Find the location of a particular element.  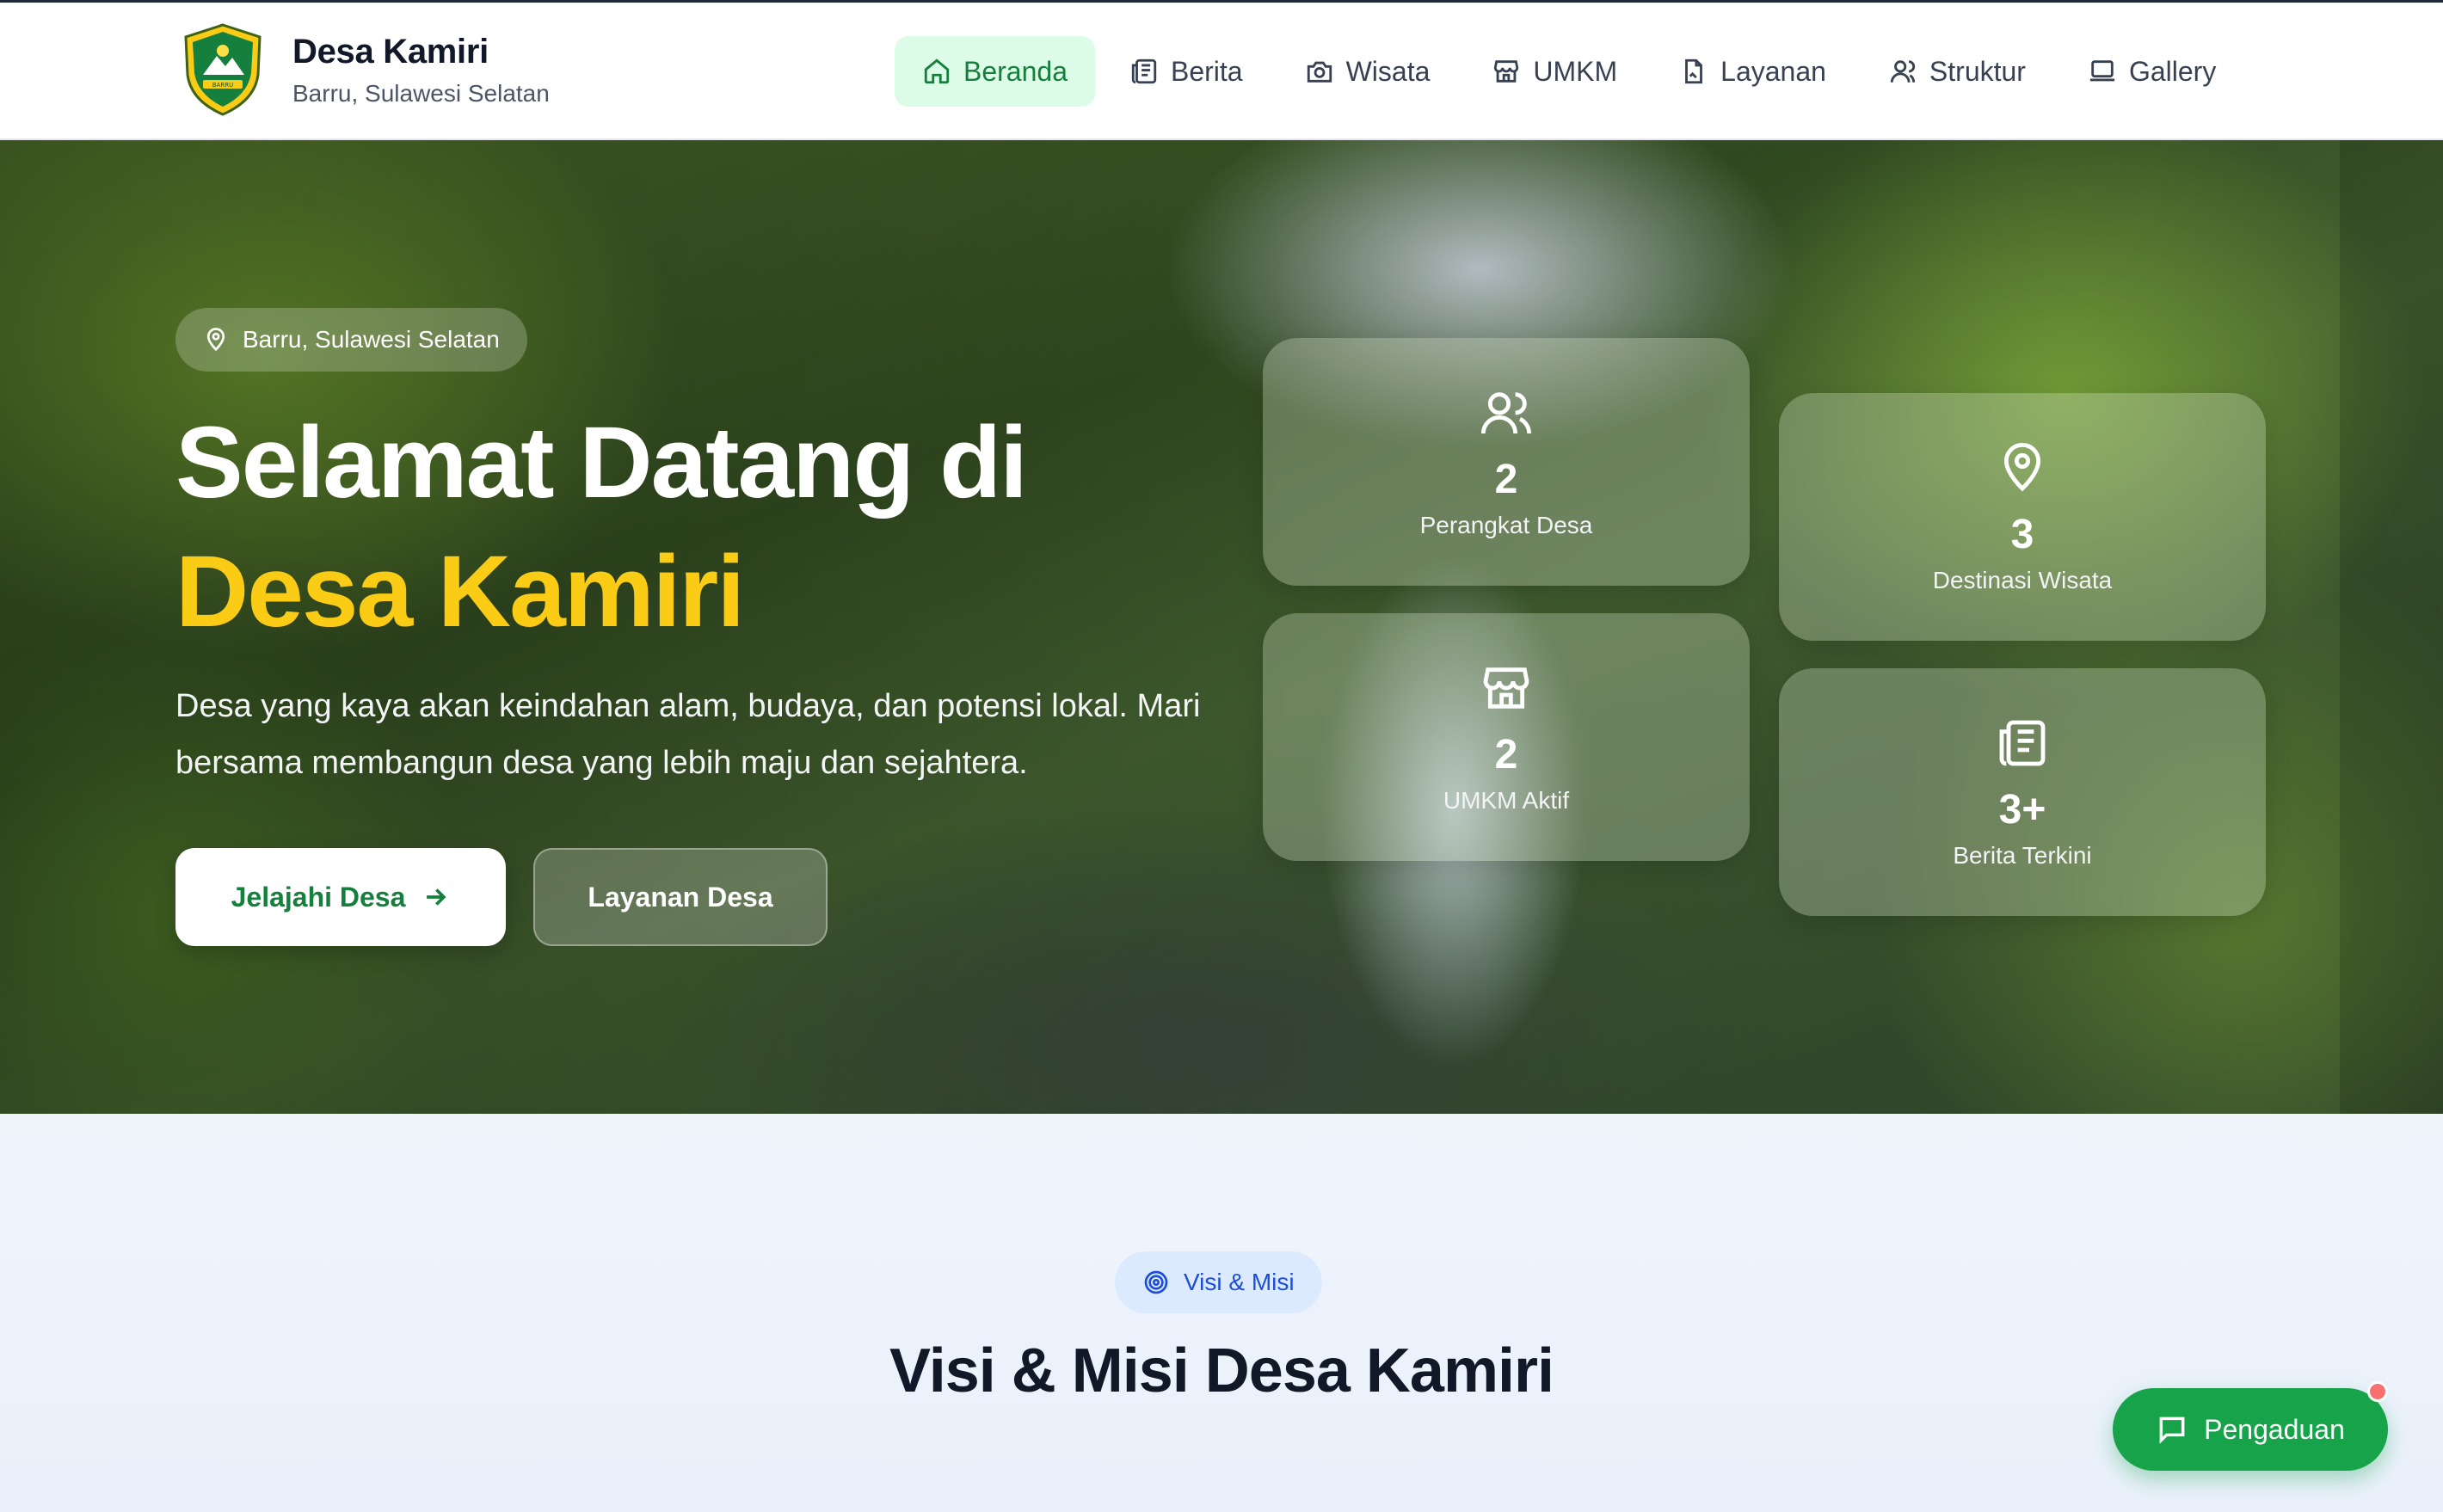

nav-gallery: Gallery is located at coordinates (2151, 72).